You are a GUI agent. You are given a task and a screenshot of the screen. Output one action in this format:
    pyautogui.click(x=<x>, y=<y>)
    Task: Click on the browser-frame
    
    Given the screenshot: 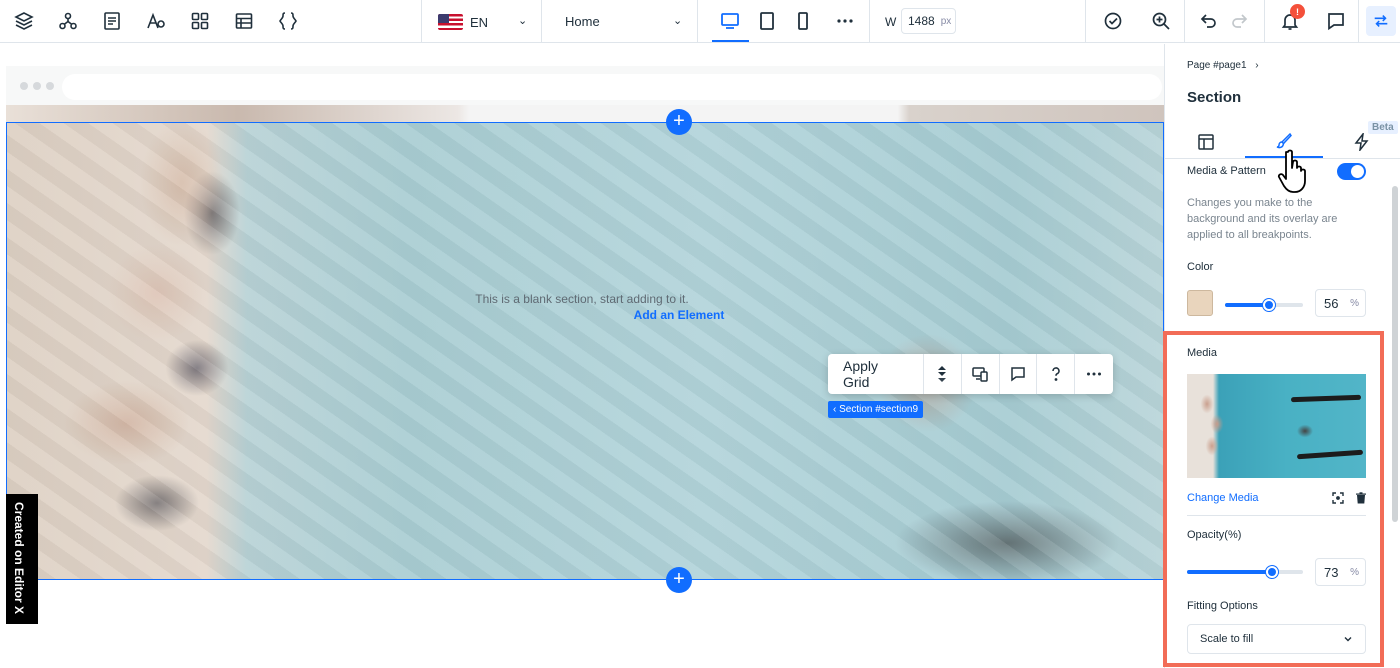 What is the action you would take?
    pyautogui.click(x=585, y=86)
    